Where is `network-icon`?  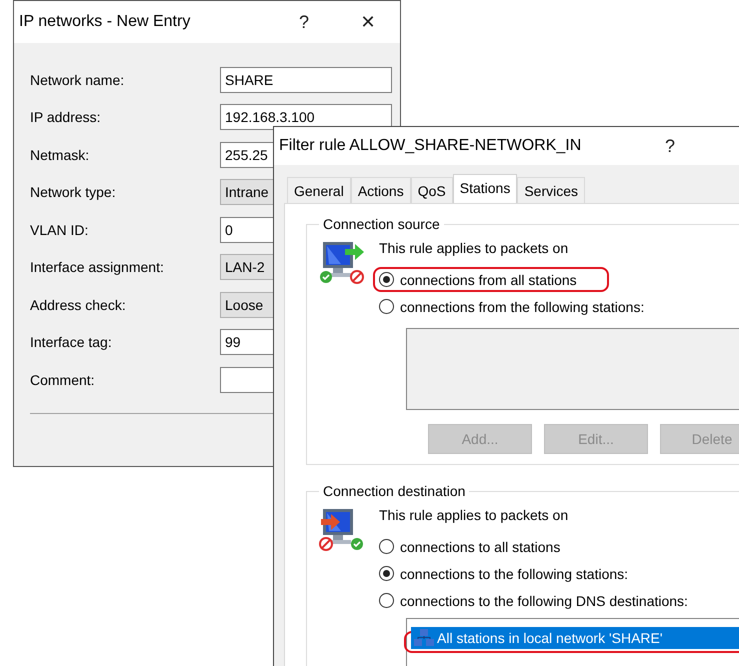 network-icon is located at coordinates (424, 638).